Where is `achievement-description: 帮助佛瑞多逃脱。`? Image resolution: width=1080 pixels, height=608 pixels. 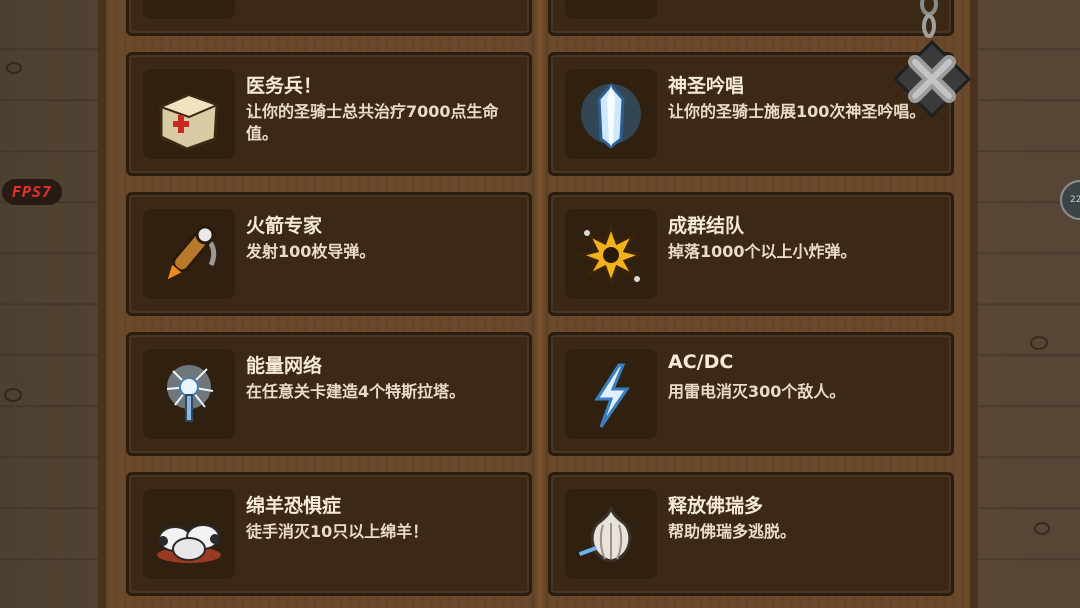 achievement-description: 帮助佛瑞多逃脱。 is located at coordinates (732, 531).